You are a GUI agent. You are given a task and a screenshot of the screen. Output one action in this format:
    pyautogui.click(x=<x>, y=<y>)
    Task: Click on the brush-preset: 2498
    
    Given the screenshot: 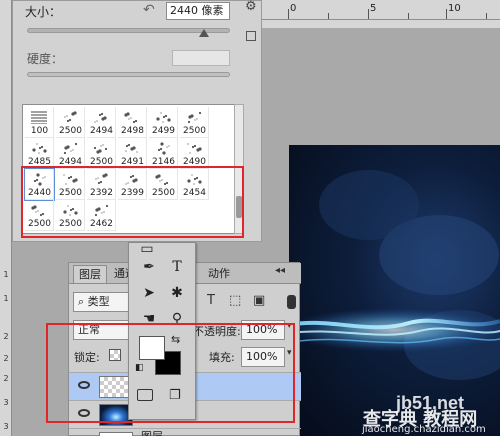 What is the action you would take?
    pyautogui.click(x=132, y=122)
    